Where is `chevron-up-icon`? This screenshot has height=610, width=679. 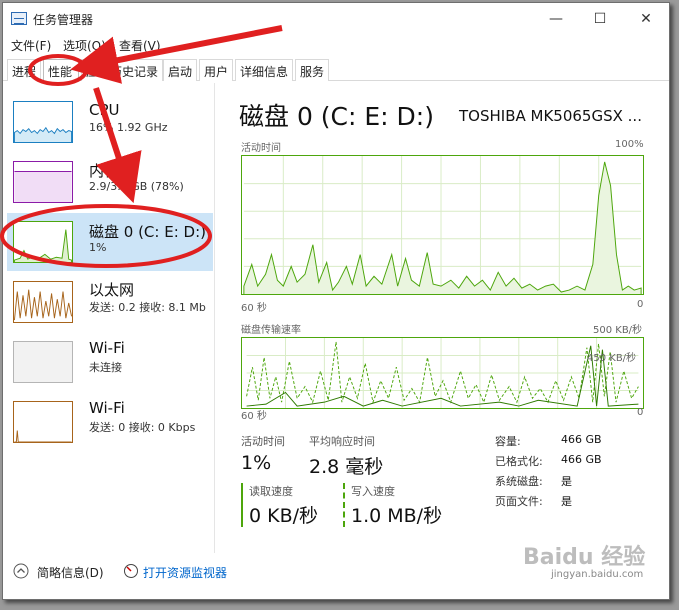 chevron-up-icon is located at coordinates (21, 571).